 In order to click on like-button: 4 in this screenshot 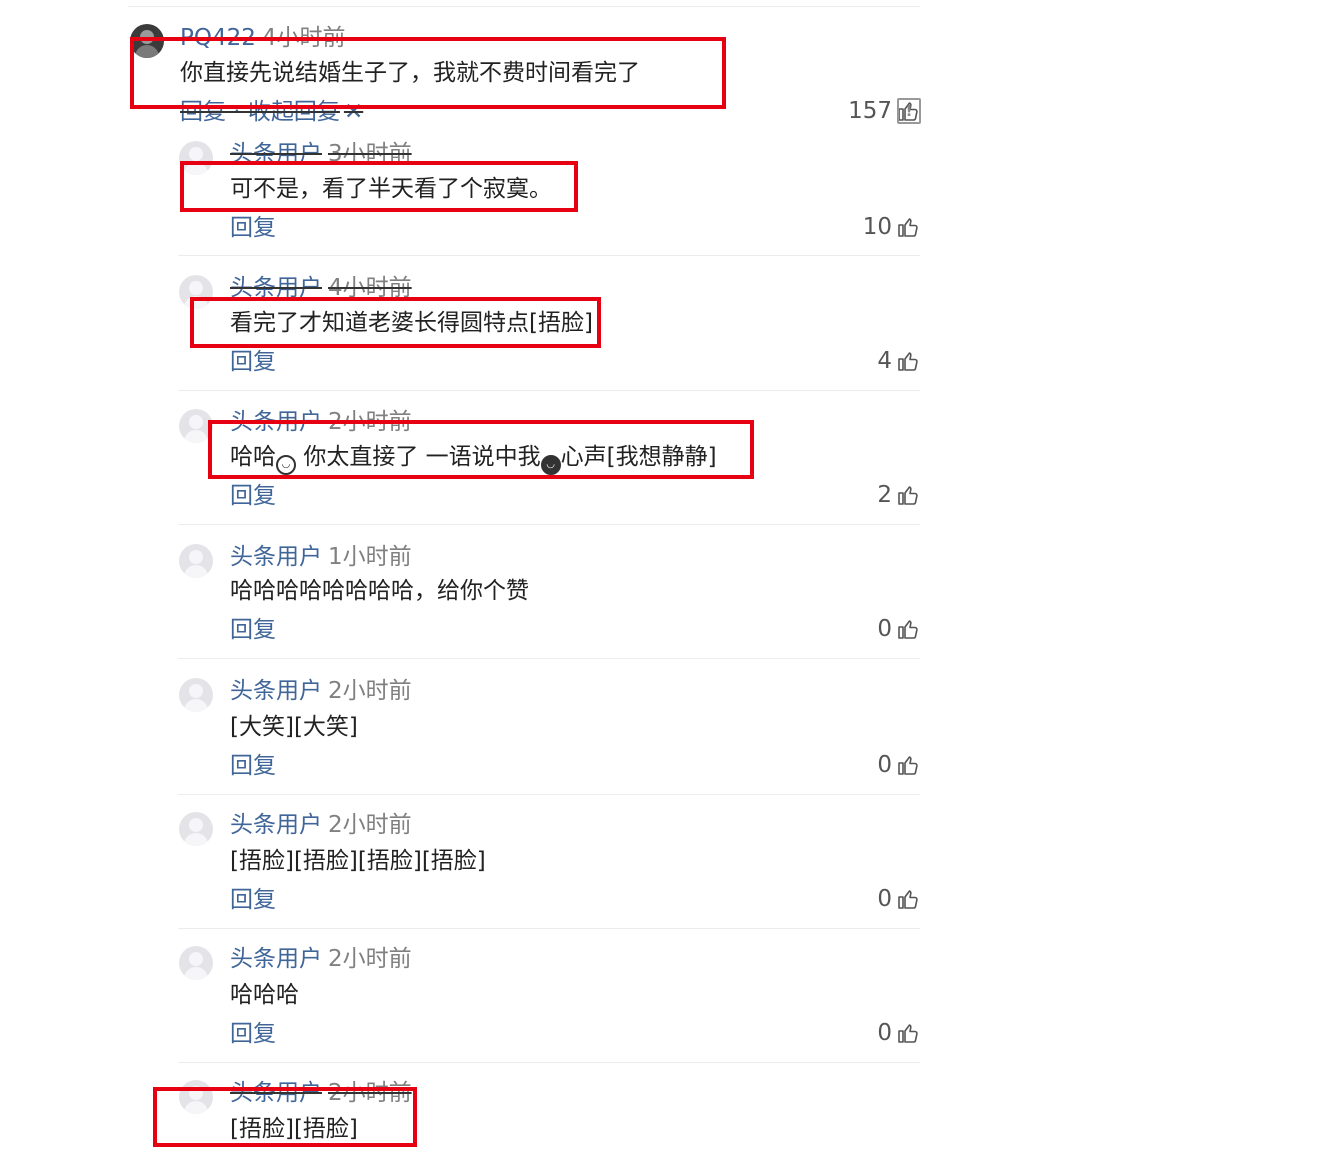, I will do `click(898, 361)`.